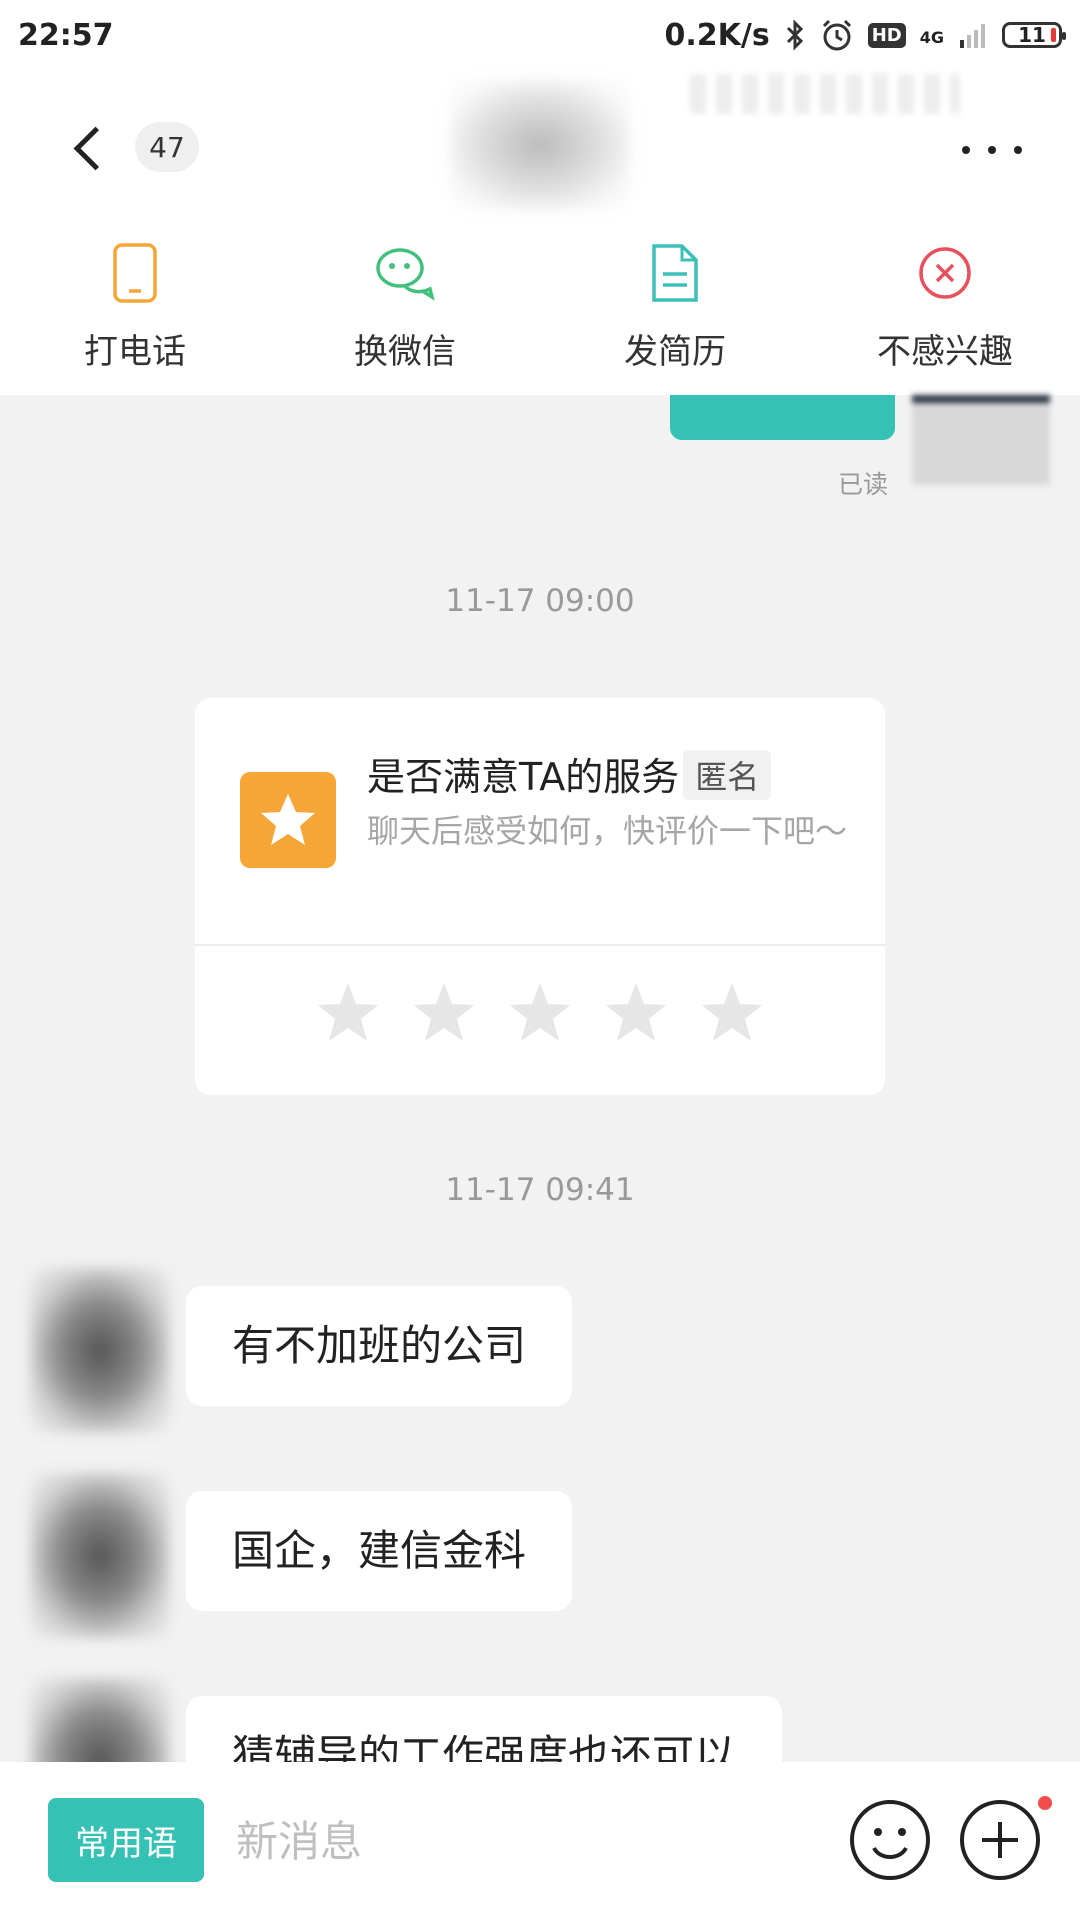 The image size is (1080, 1920). I want to click on emoji-icon, so click(890, 1840).